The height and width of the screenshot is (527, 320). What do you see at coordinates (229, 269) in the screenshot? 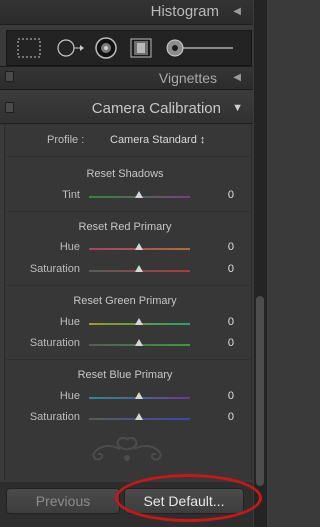
I see `red-saturation-value: 0` at bounding box center [229, 269].